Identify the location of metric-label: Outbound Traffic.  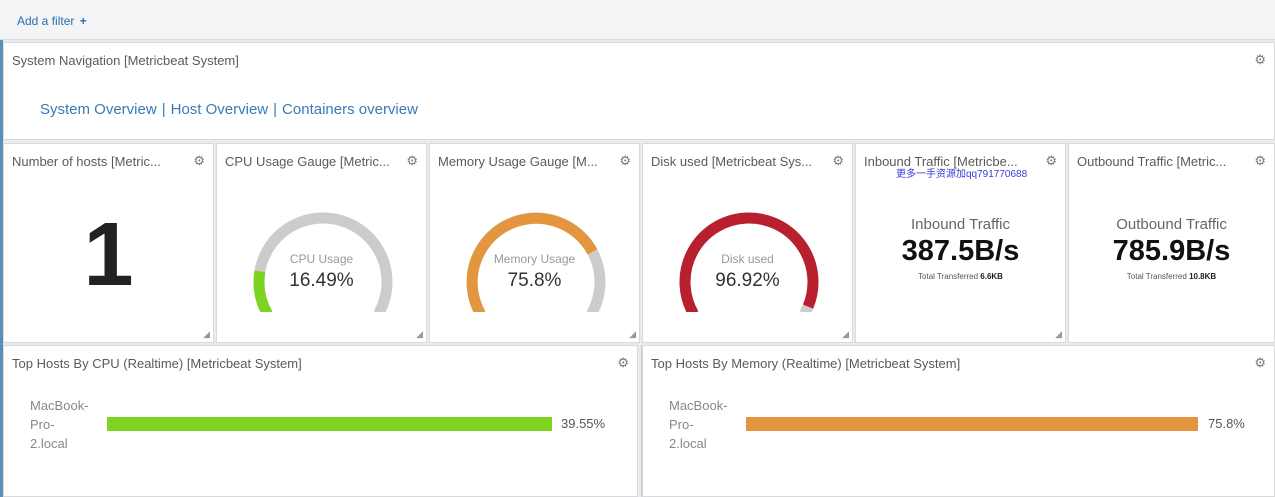
(1171, 224).